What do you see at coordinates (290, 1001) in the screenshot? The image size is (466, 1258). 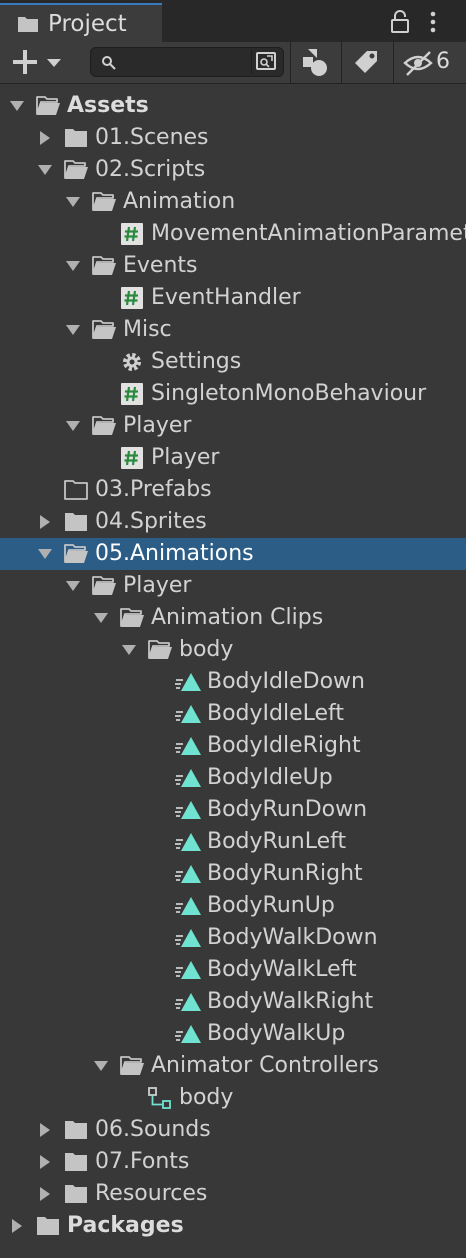 I see `tree-row-label: BodyWalkRight` at bounding box center [290, 1001].